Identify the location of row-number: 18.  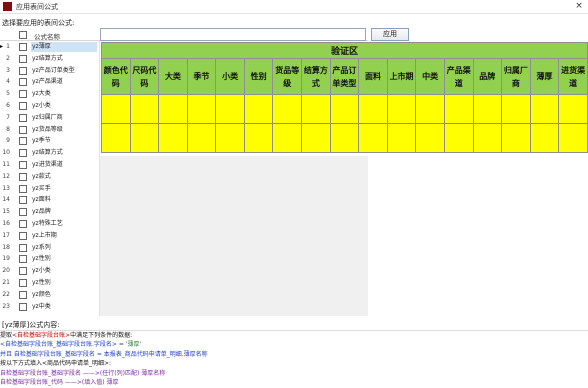
(6, 247).